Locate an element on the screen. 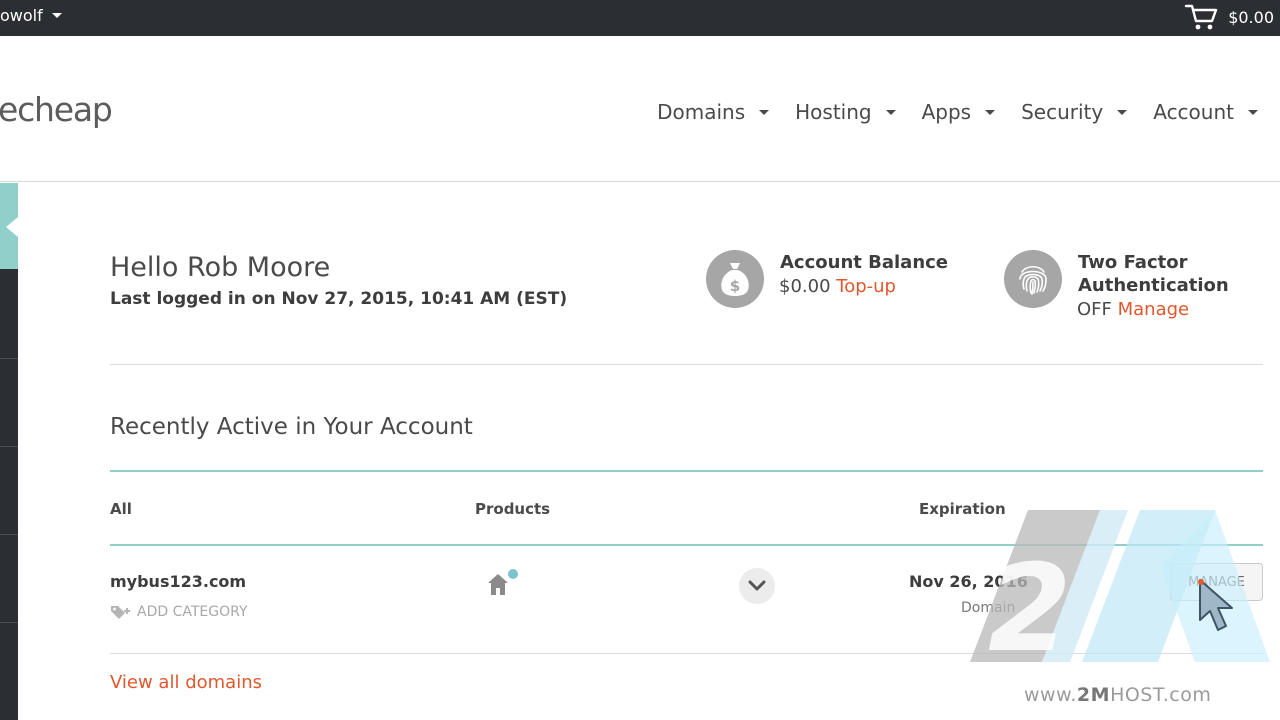 Image resolution: width=1280 pixels, height=720 pixels. main-nav: Domains Hosting Apps Security Account is located at coordinates (957, 112).